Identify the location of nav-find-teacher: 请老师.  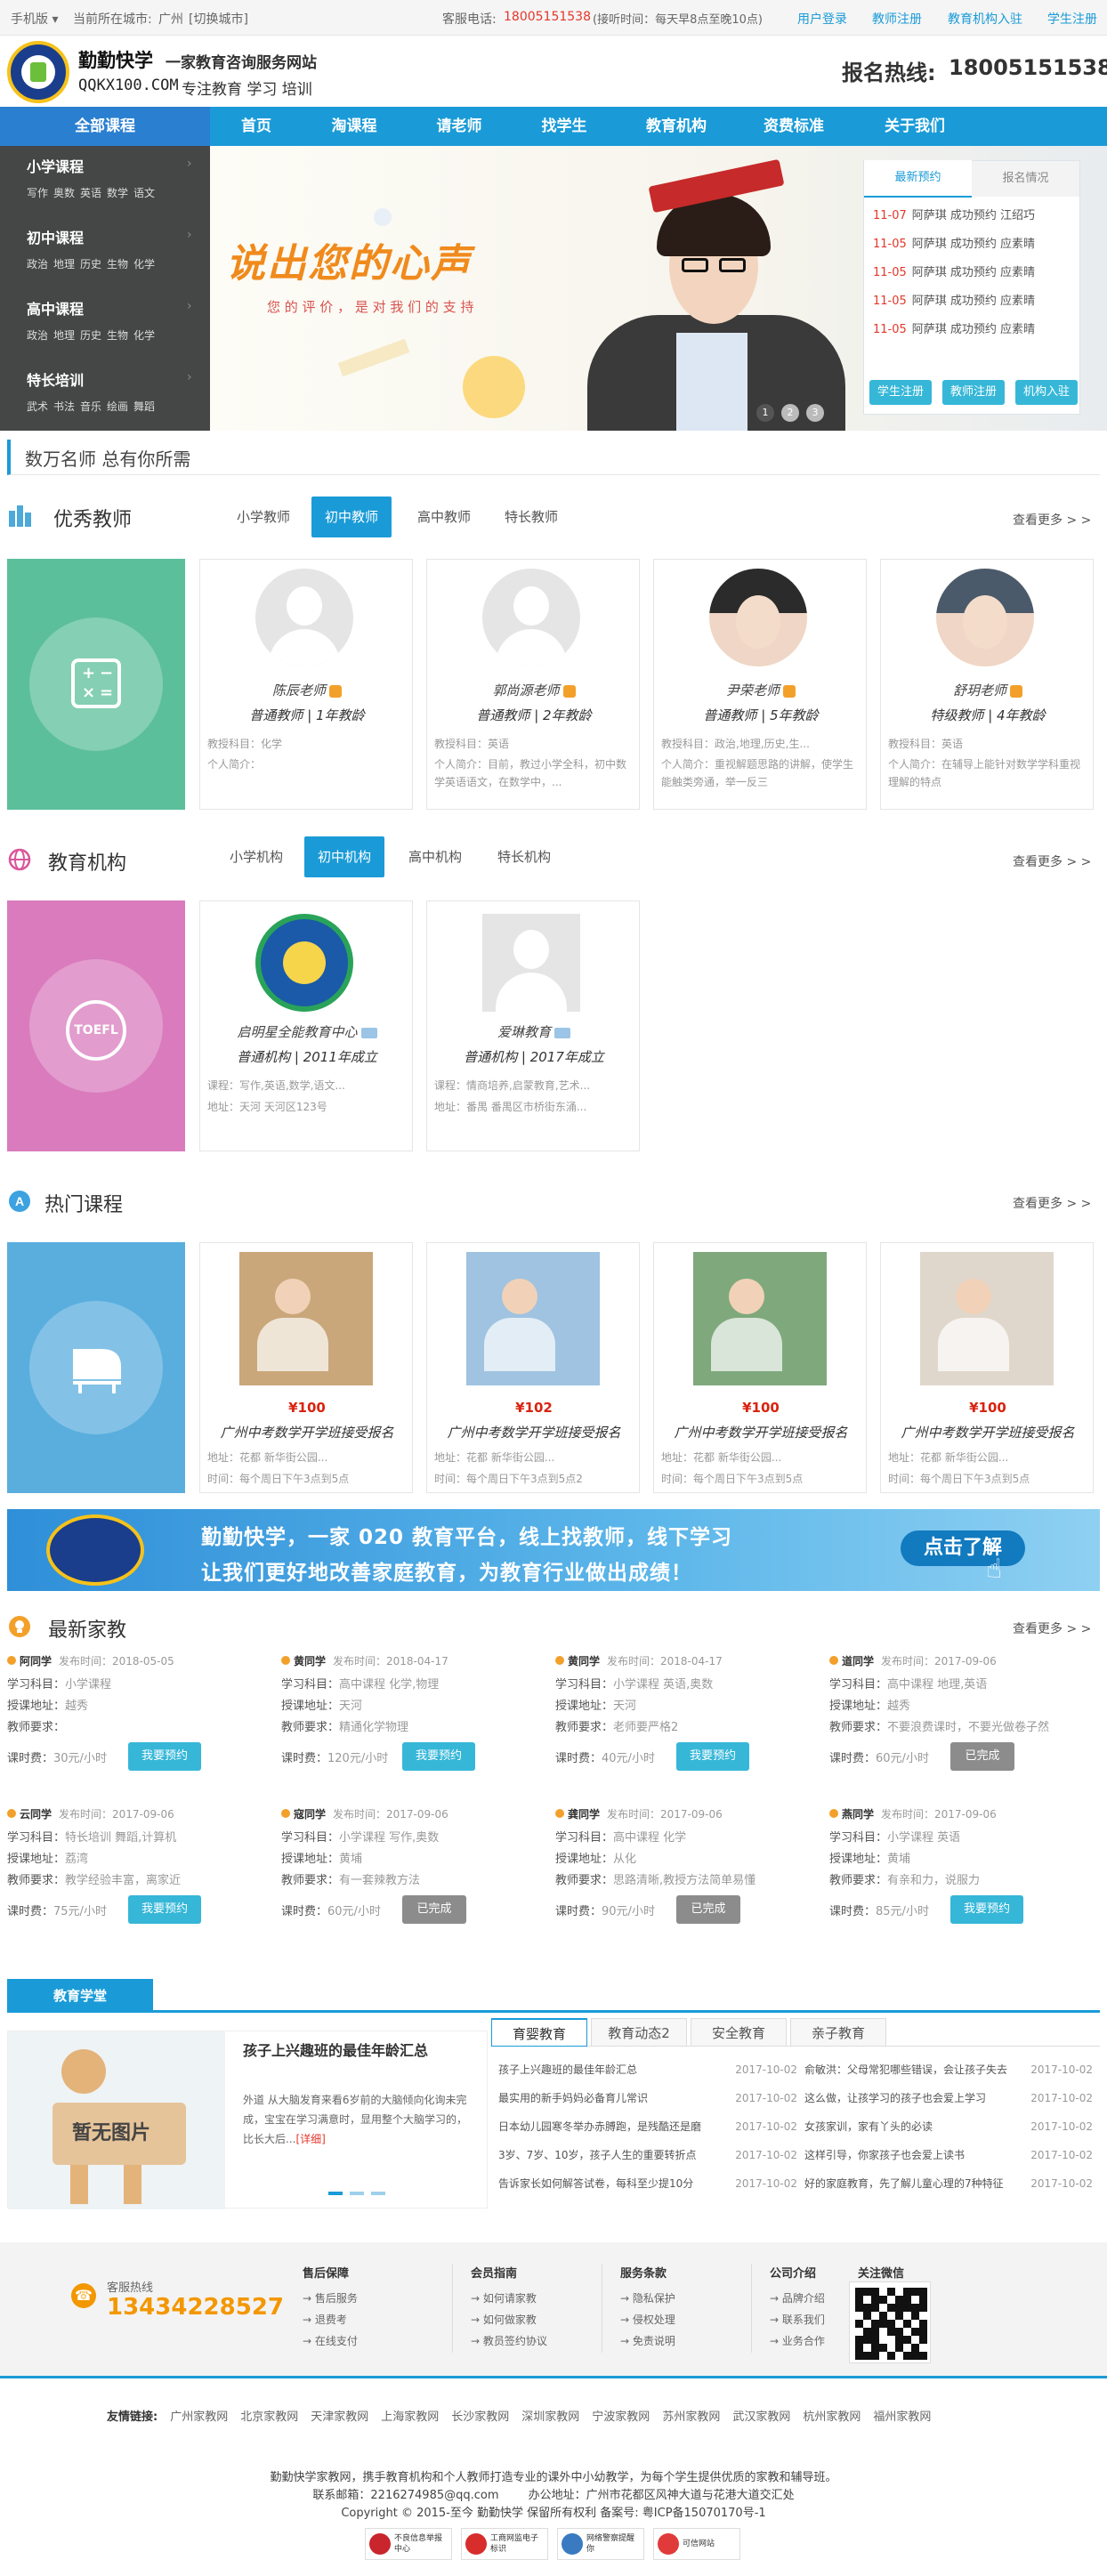
(459, 126).